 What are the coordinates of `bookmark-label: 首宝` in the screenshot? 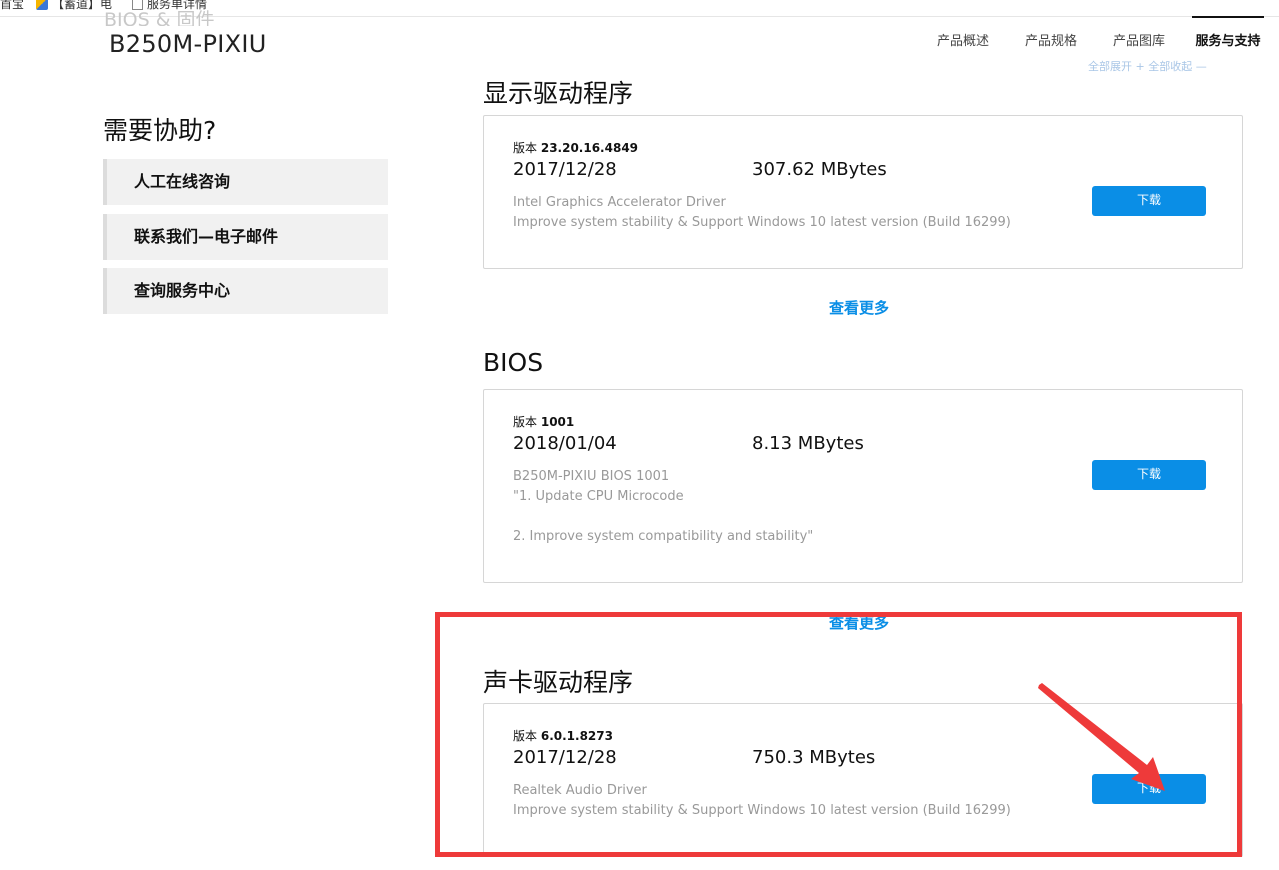 It's located at (12, 5).